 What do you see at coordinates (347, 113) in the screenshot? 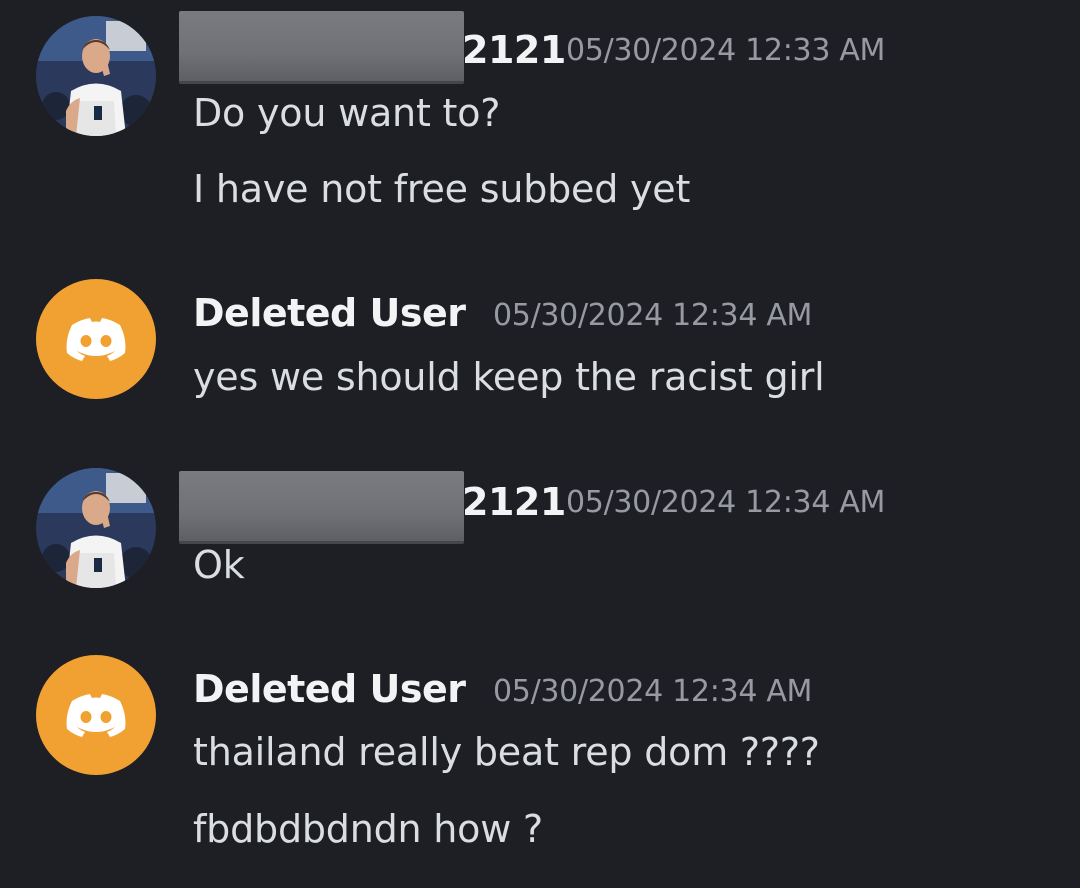
I see `message-text: Do you want to?` at bounding box center [347, 113].